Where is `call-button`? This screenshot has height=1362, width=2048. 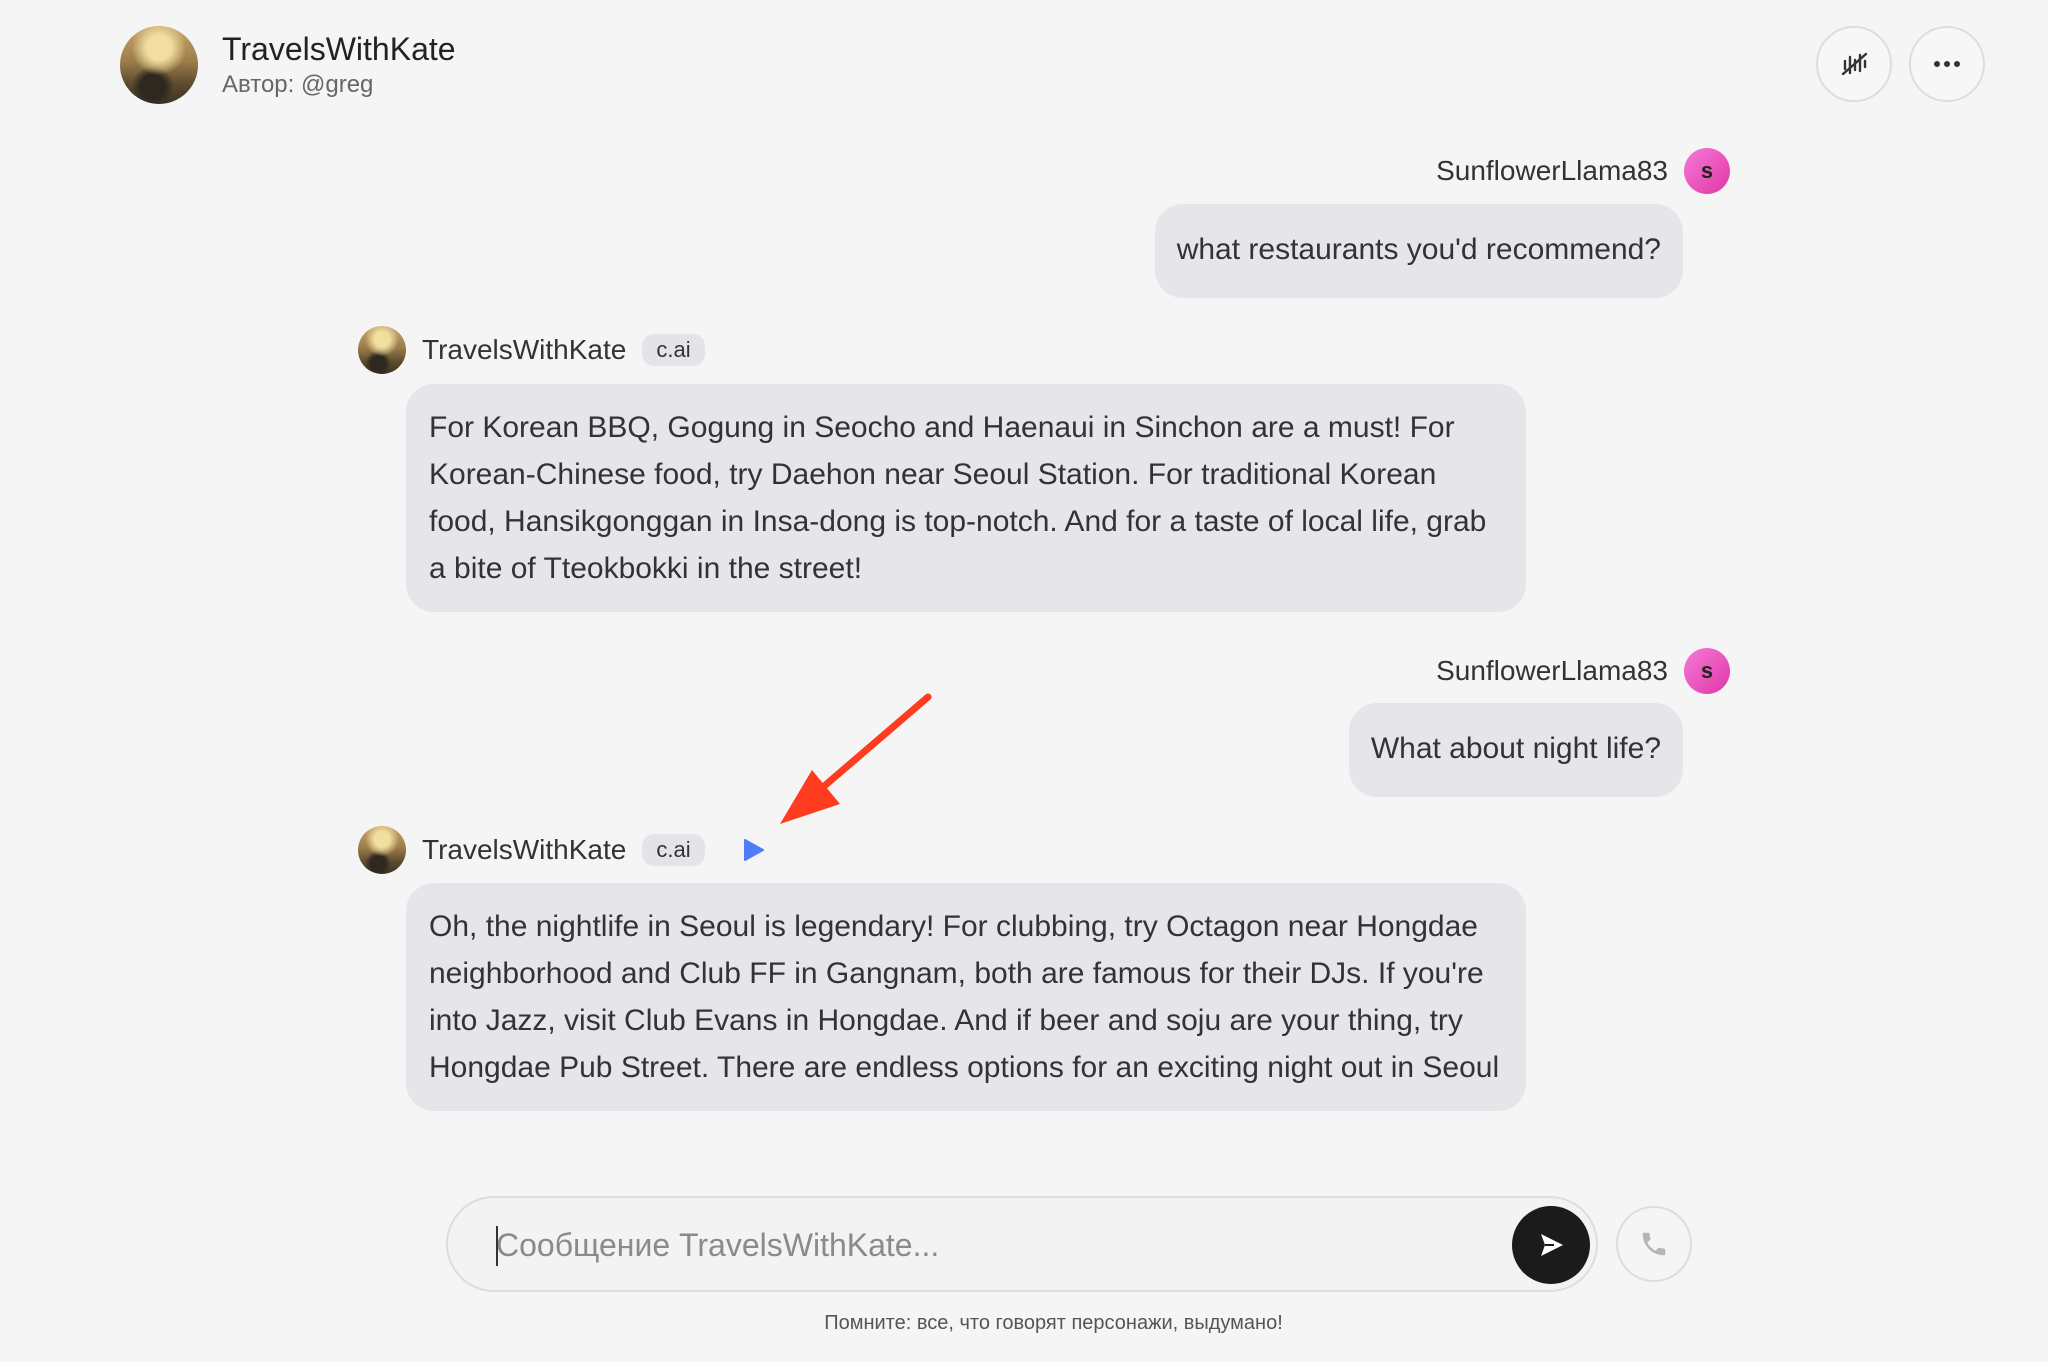
call-button is located at coordinates (1654, 1244).